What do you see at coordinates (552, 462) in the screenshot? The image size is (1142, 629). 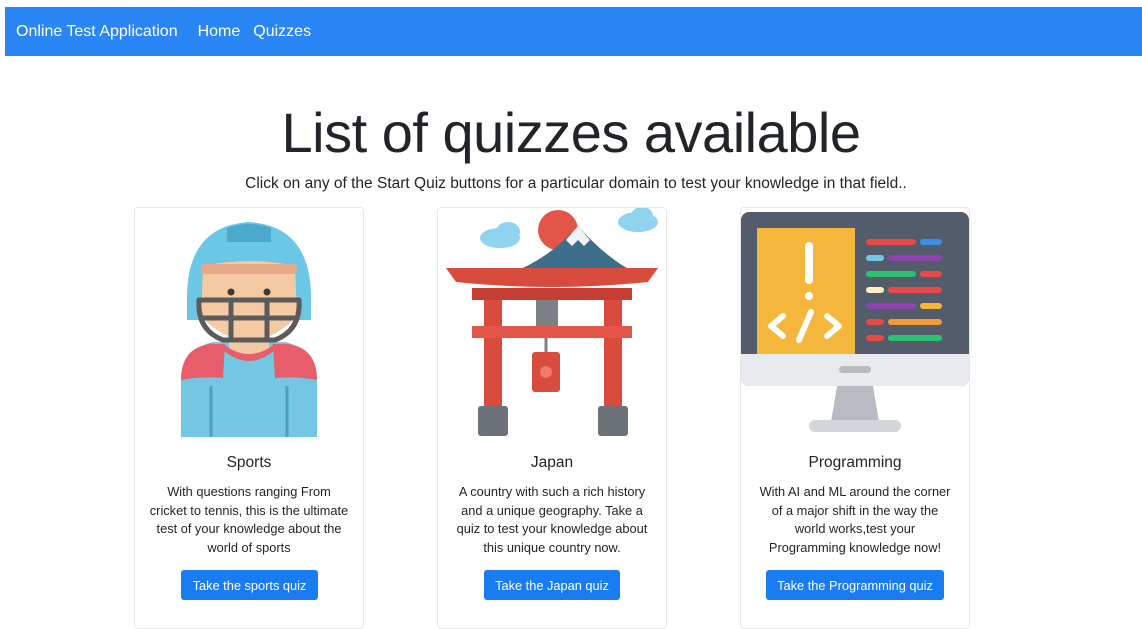 I see `card-title: Japan` at bounding box center [552, 462].